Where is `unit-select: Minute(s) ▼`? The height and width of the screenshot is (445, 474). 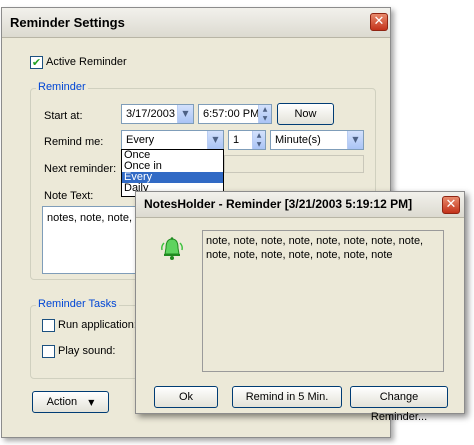 unit-select: Minute(s) ▼ is located at coordinates (317, 140).